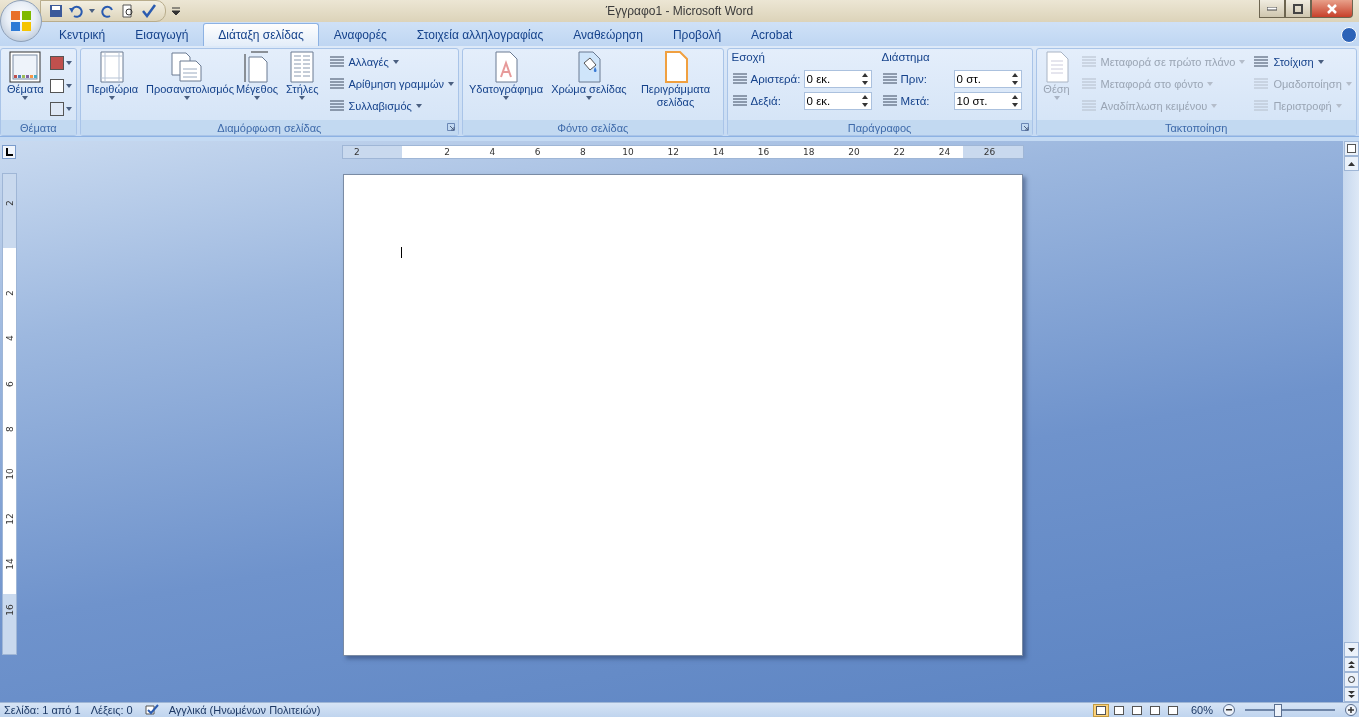  I want to click on down-arrow-icon, so click(1351, 649).